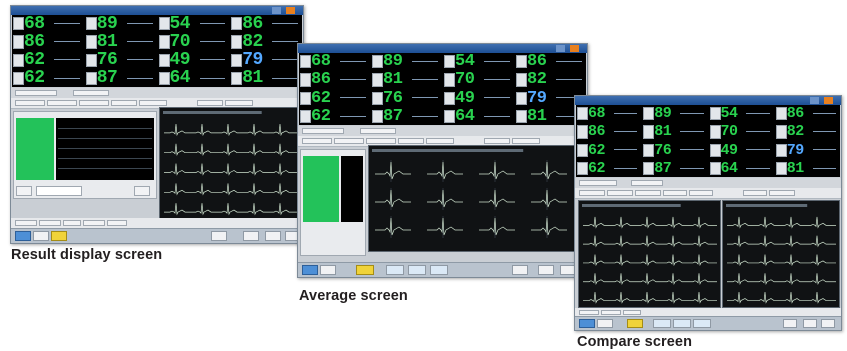  I want to click on vital-cell: 89, so click(406, 61).